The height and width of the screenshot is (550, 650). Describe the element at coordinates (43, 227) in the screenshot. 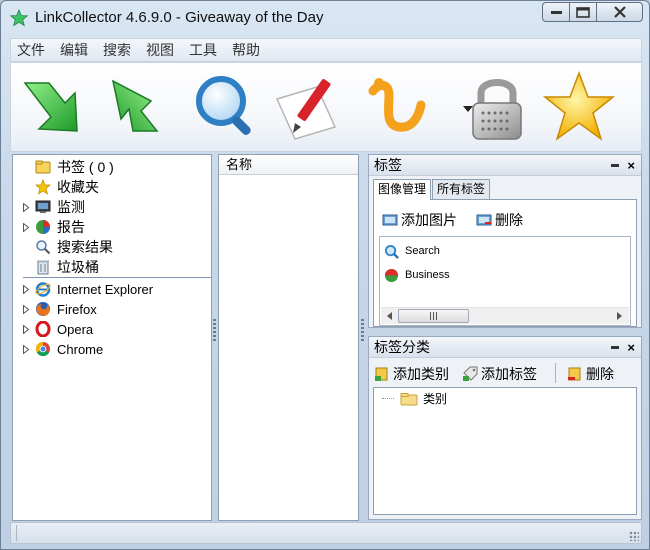

I see `pie-chart-icon` at that location.